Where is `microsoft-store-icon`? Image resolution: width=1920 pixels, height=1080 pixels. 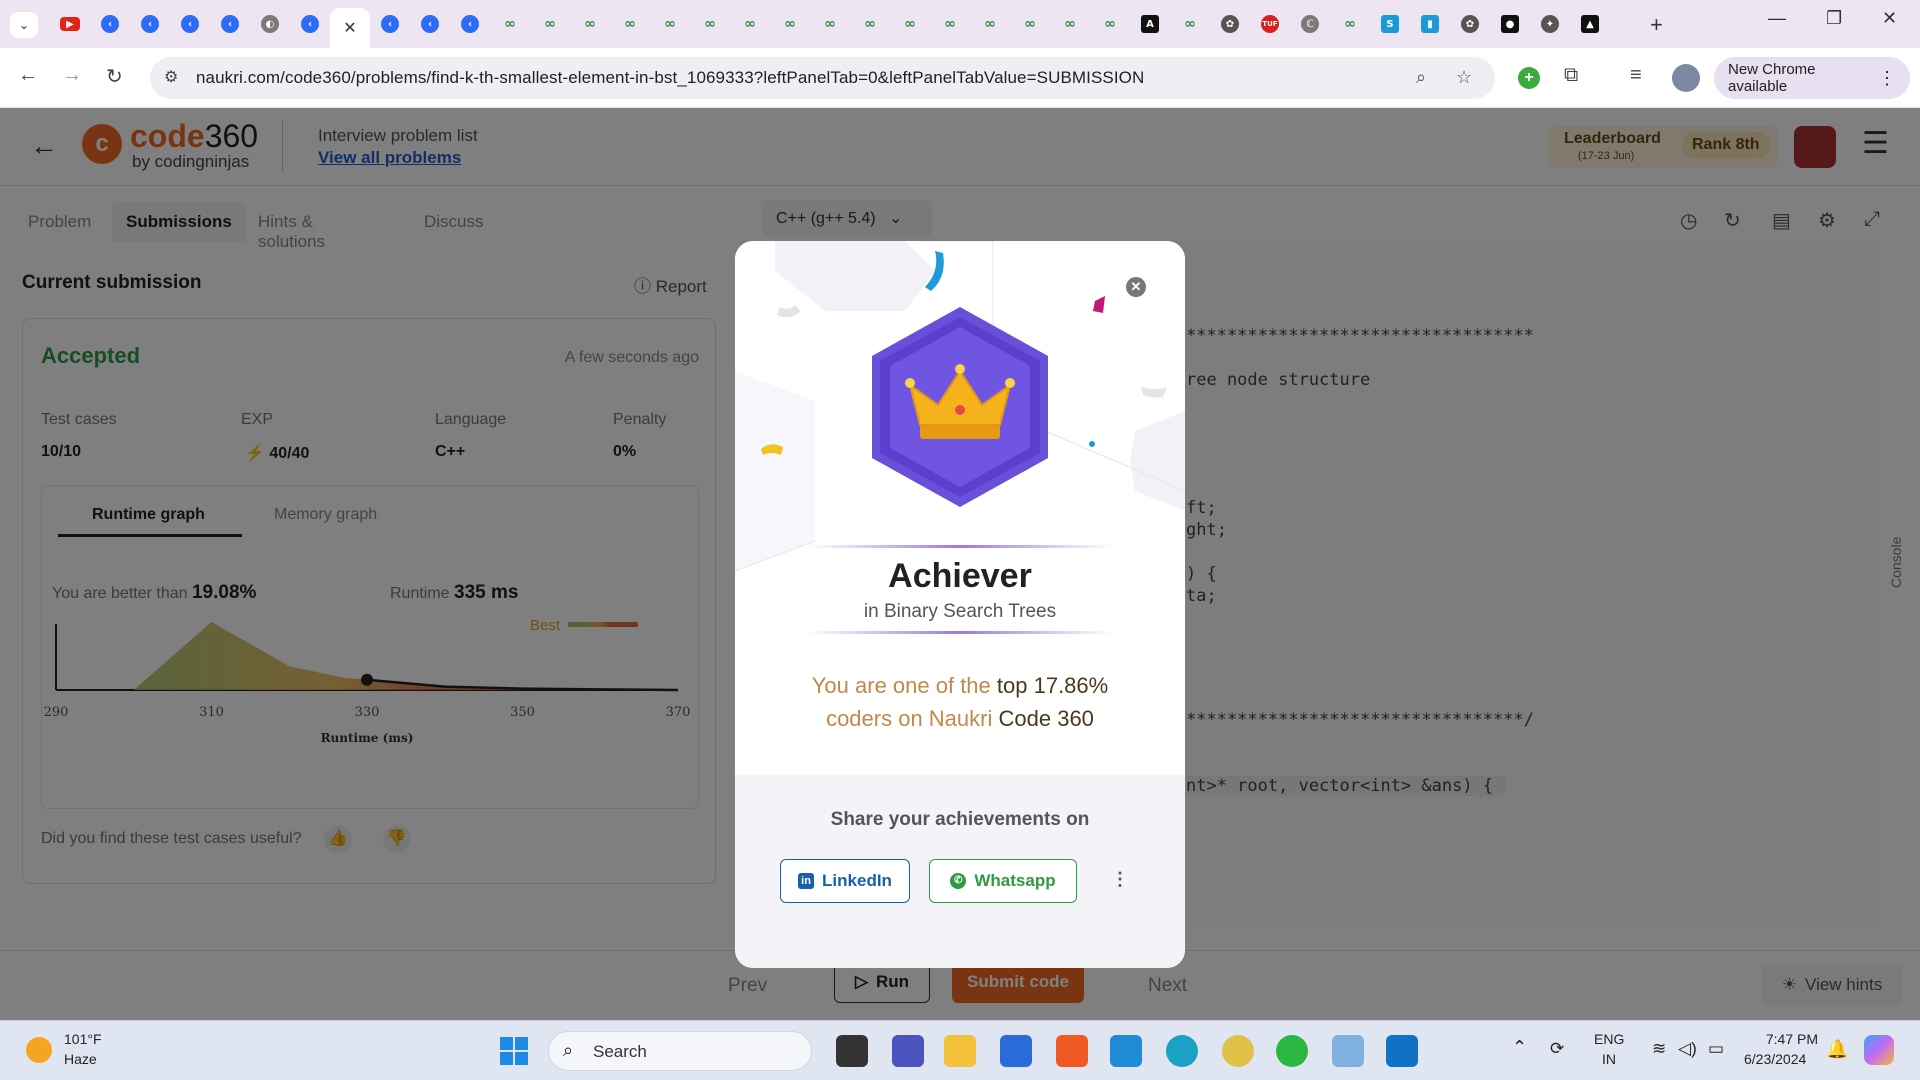
microsoft-store-icon is located at coordinates (1016, 1051).